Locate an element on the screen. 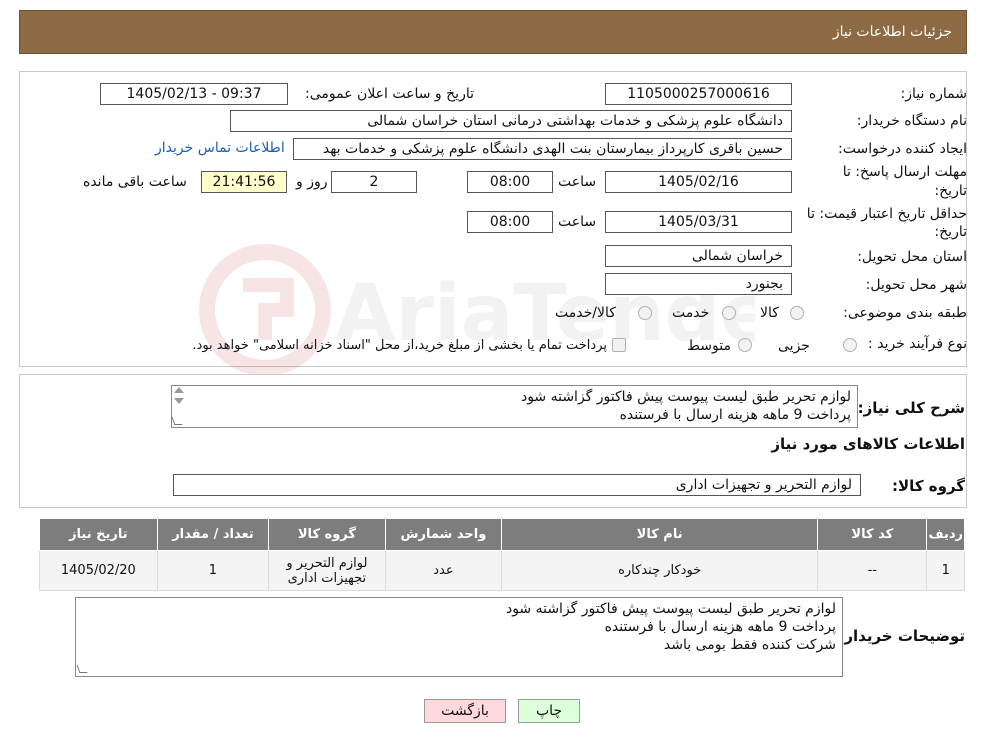 This screenshot has height=744, width=985. deadline-time-label: ساعت is located at coordinates (577, 182).